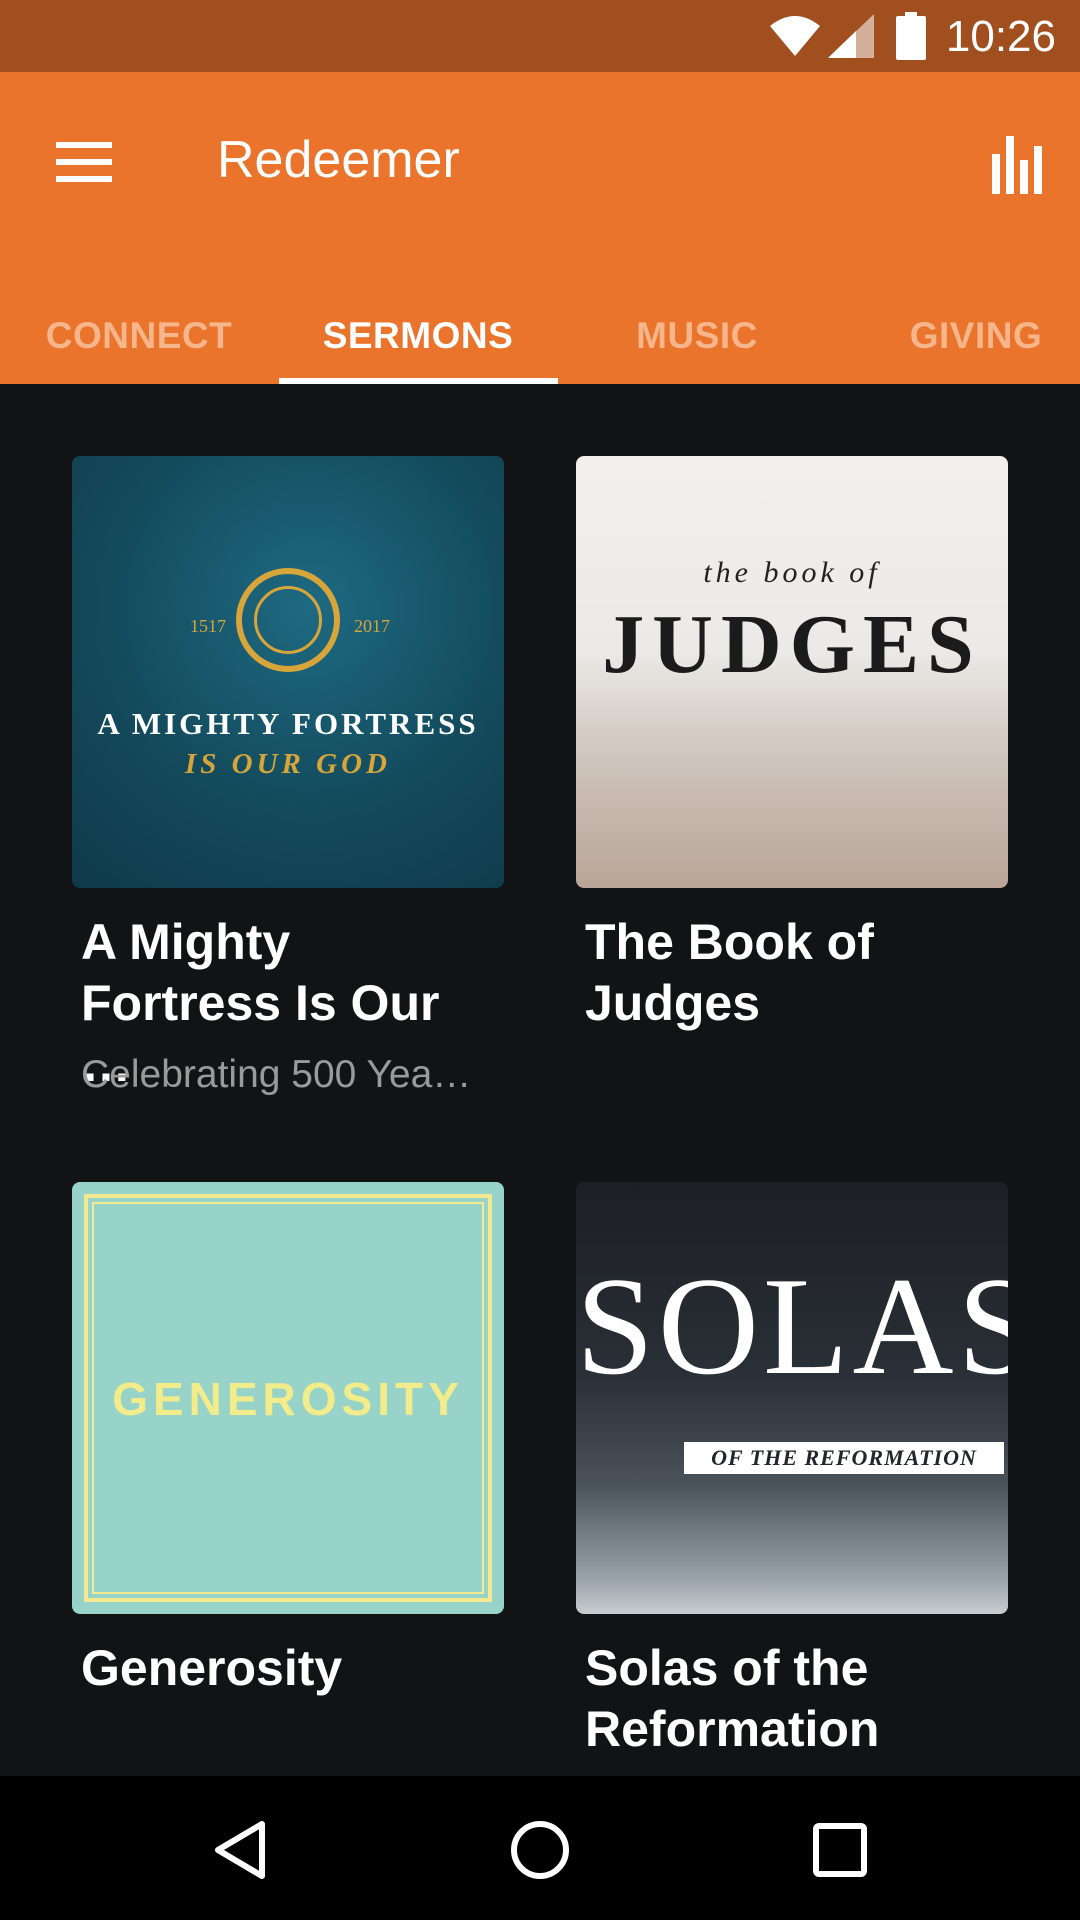 This screenshot has height=1920, width=1080. What do you see at coordinates (792, 644) in the screenshot?
I see `artwork-title-line2: JUDGES` at bounding box center [792, 644].